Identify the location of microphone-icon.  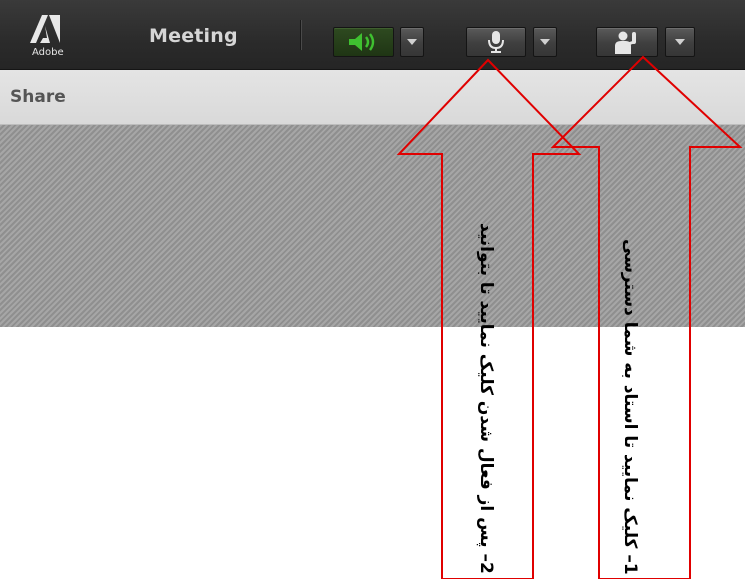
(496, 42).